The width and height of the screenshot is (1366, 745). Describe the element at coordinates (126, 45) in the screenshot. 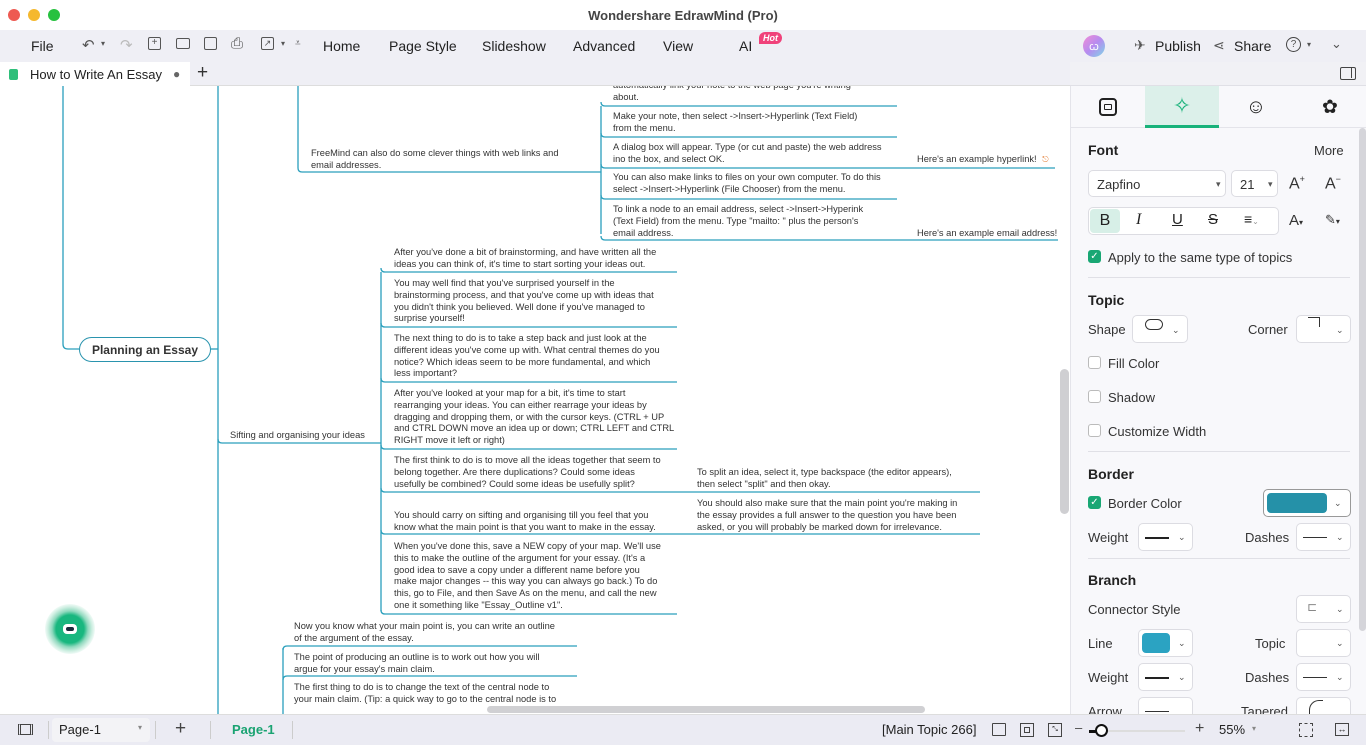

I see `redo-icon: ↷` at that location.